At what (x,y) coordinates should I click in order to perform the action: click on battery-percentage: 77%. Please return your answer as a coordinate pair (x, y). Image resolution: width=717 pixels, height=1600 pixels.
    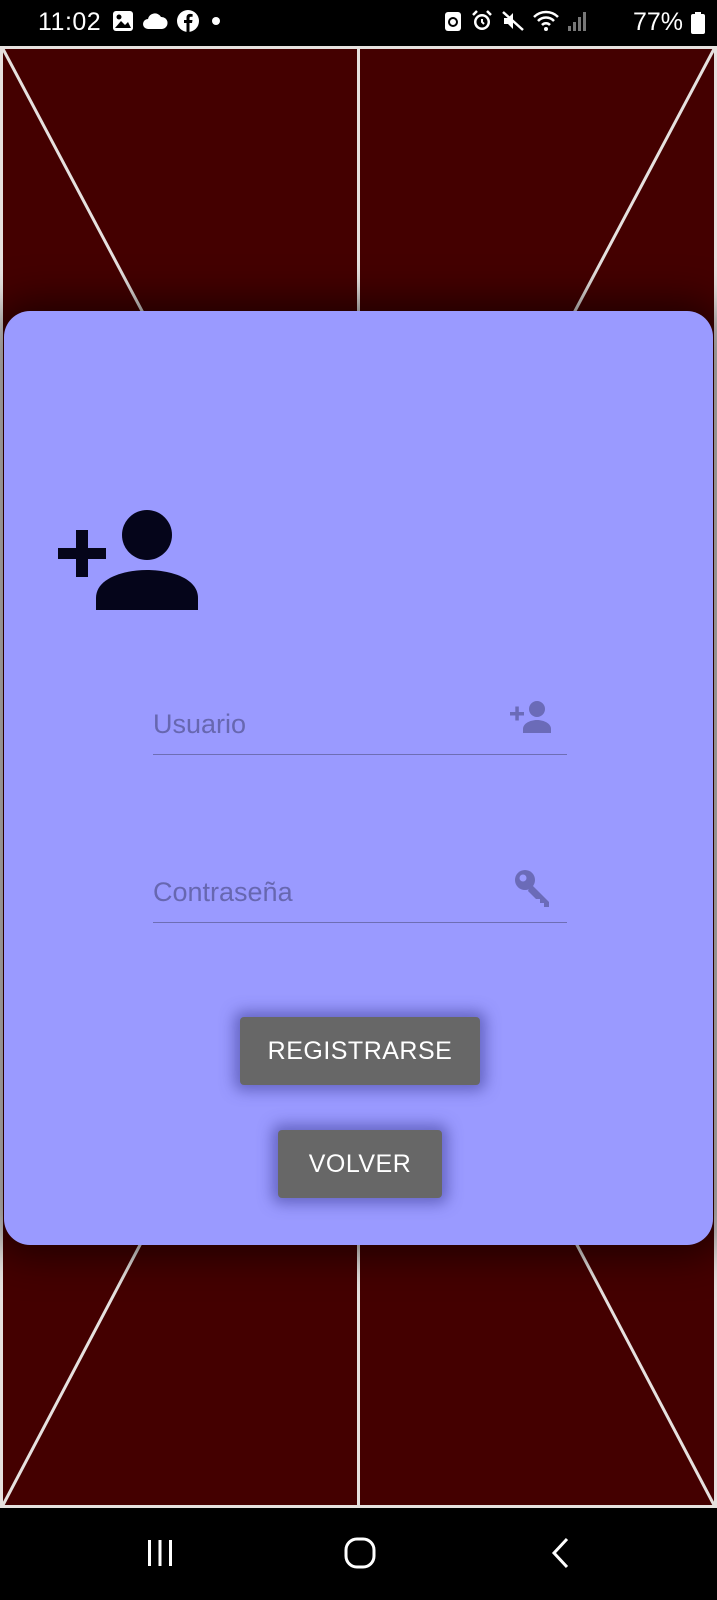
    Looking at the image, I should click on (657, 22).